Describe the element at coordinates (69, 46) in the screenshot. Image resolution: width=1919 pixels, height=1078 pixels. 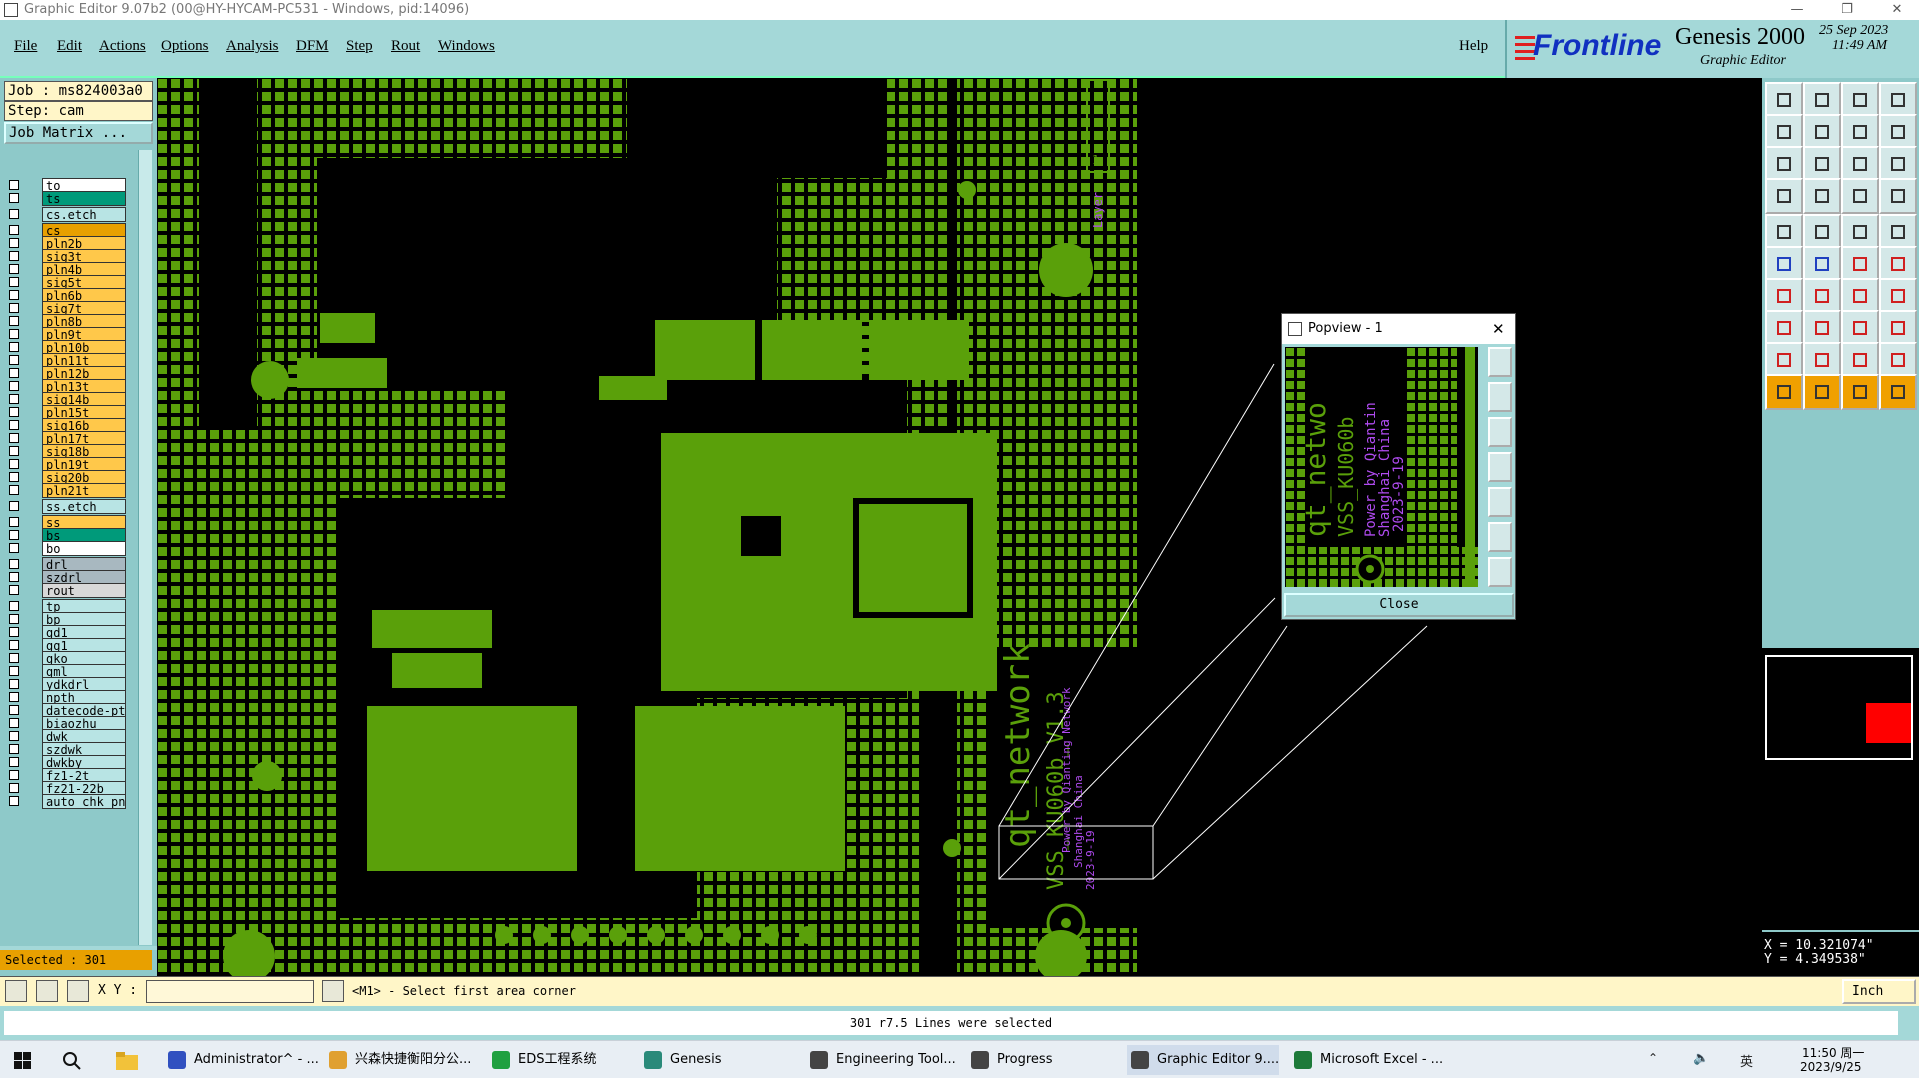
I see `menu-edit: Edit` at that location.